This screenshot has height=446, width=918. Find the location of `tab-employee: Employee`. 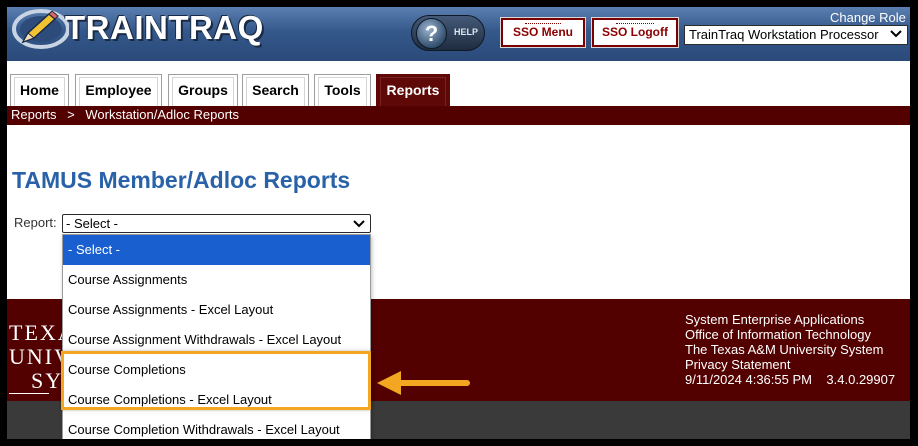

tab-employee: Employee is located at coordinates (118, 90).